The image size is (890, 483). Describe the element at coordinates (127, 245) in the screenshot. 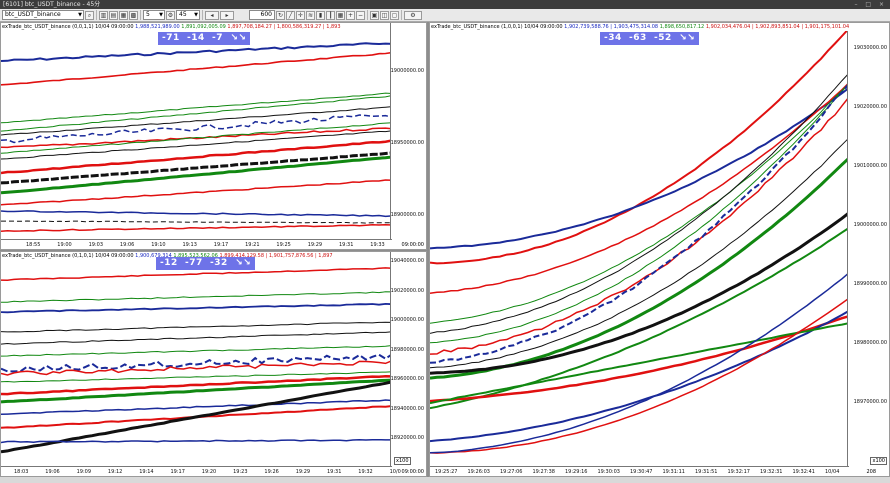

I see `x-tick-label: 19:06` at that location.